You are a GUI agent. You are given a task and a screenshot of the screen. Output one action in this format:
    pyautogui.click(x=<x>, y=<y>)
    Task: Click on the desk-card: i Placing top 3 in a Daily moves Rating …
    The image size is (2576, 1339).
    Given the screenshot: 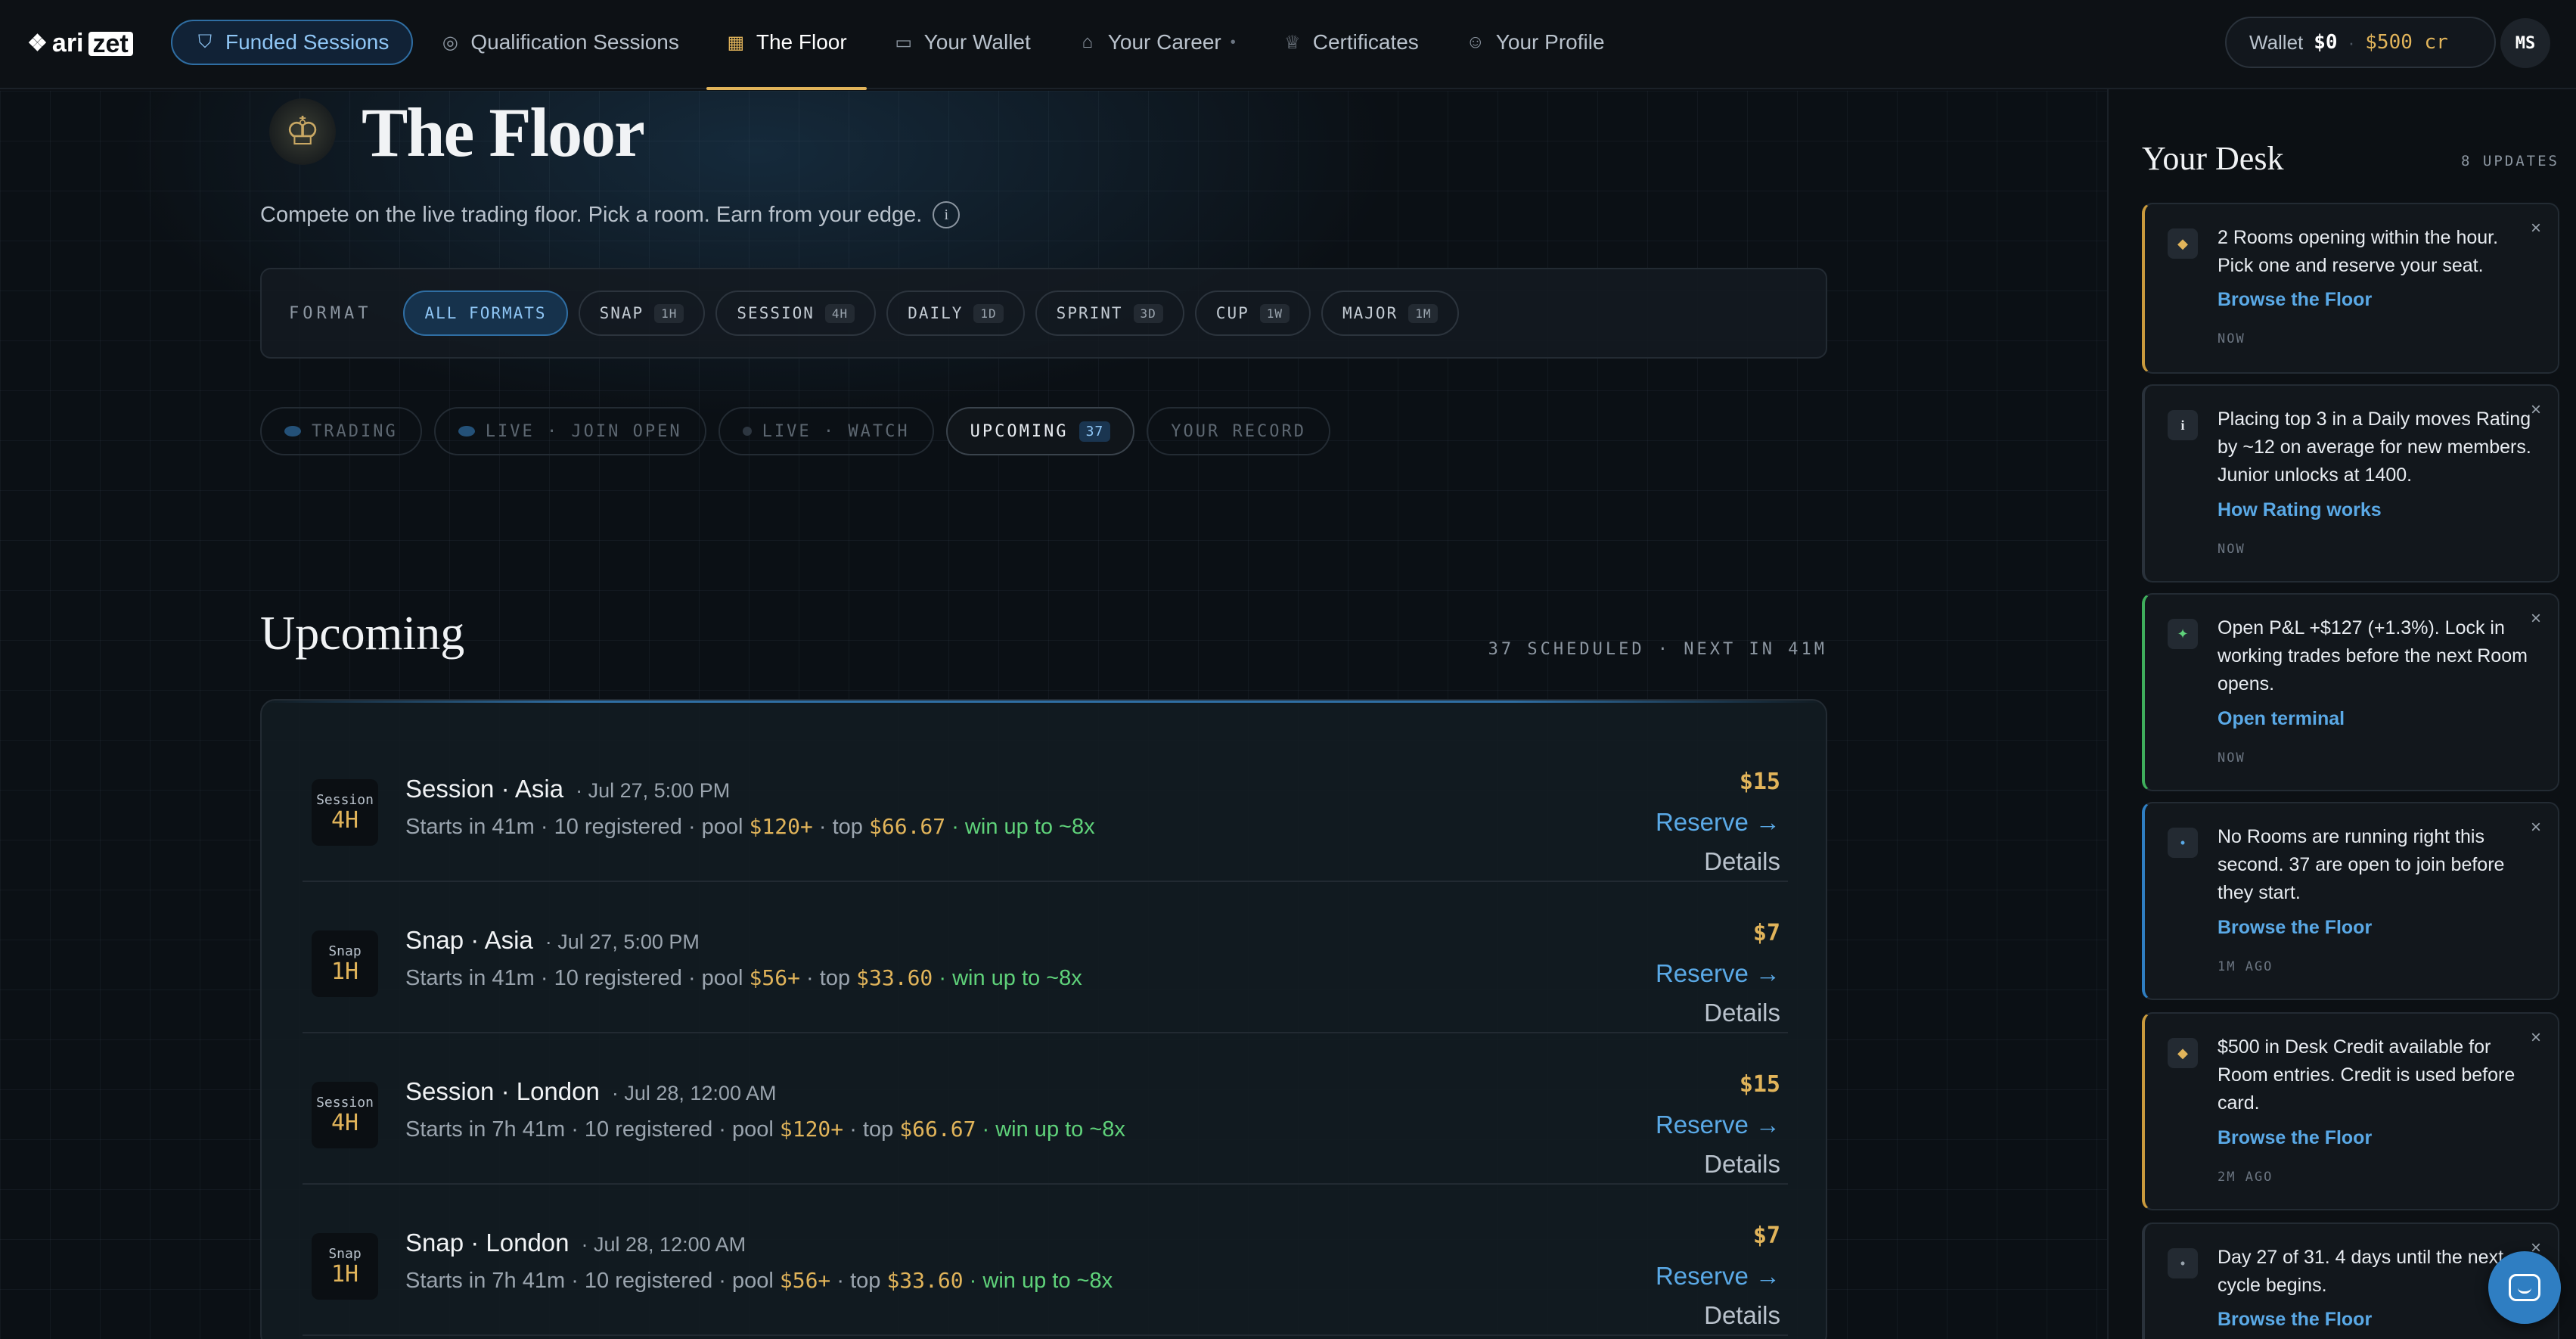 What is the action you would take?
    pyautogui.click(x=2350, y=483)
    